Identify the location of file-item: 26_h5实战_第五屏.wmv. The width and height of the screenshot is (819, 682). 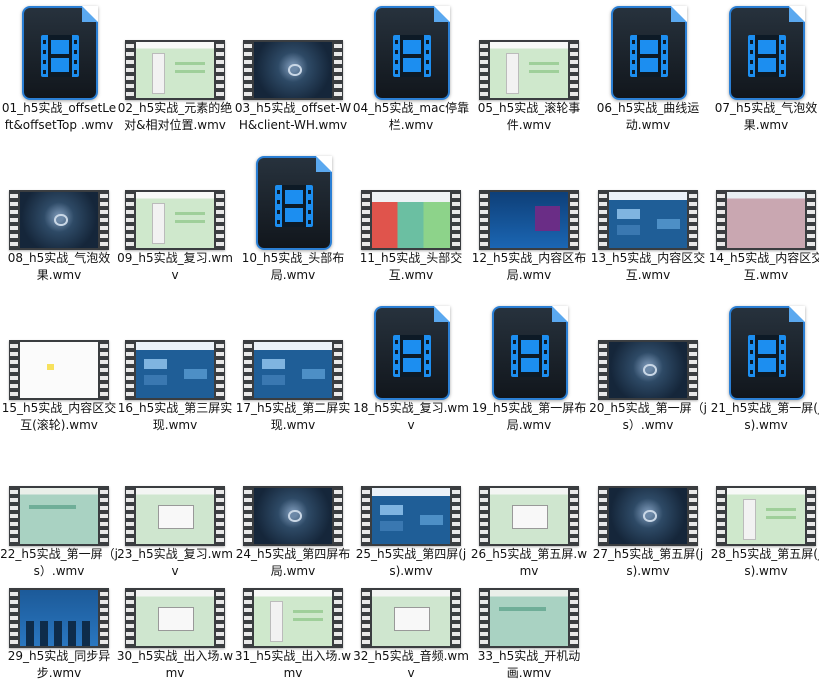
(529, 512).